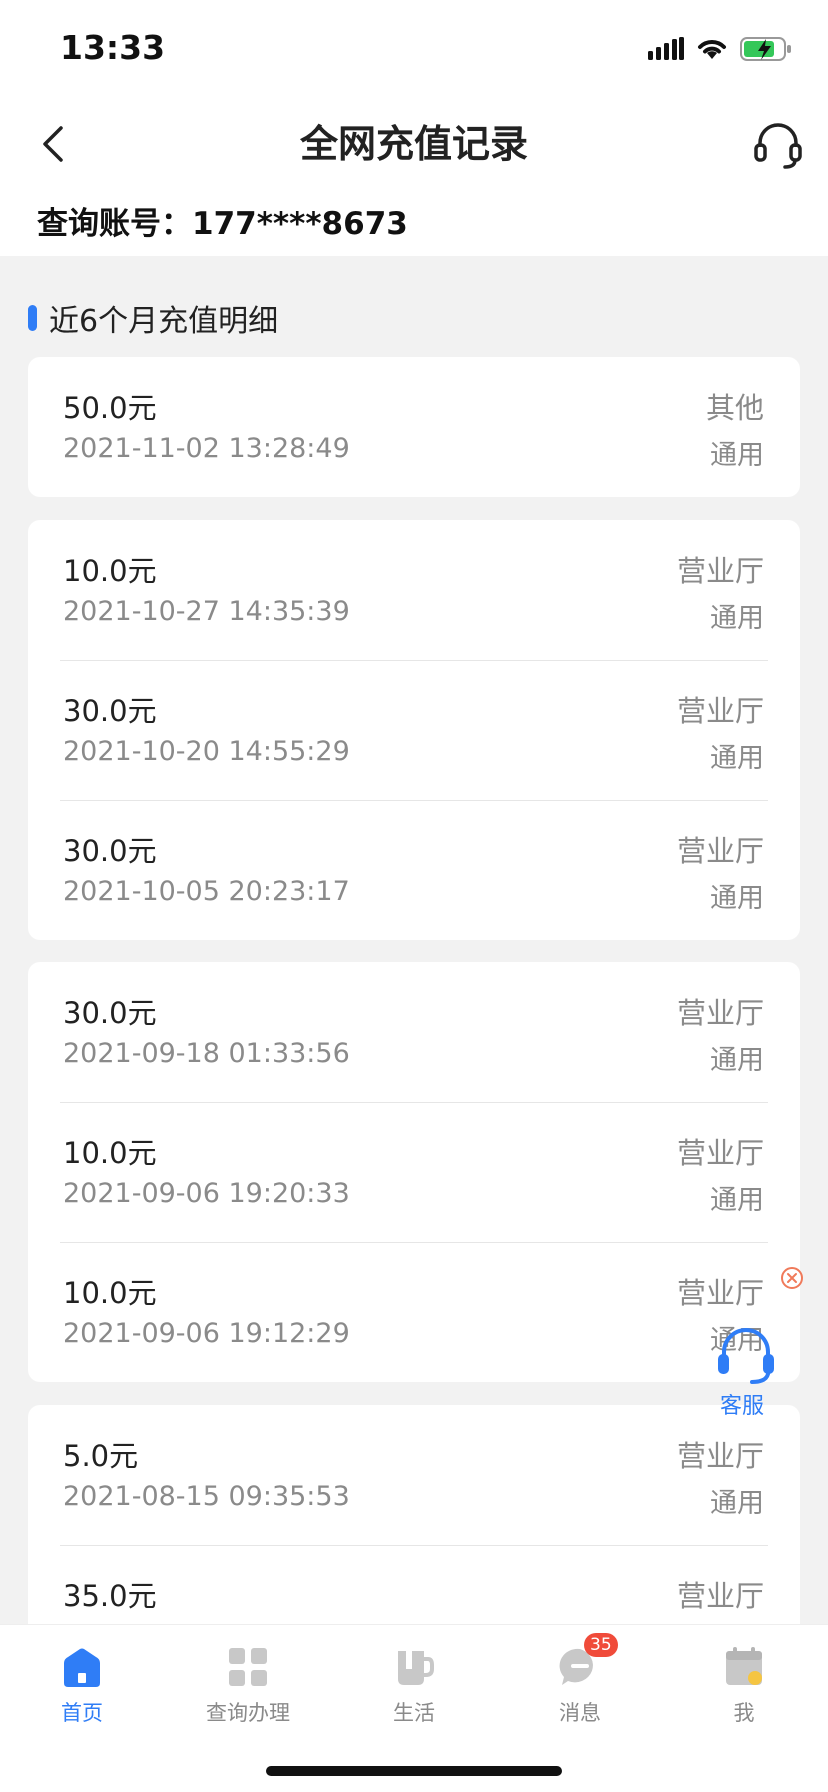 Image resolution: width=828 pixels, height=1792 pixels. I want to click on tab-label: 生活, so click(414, 1713).